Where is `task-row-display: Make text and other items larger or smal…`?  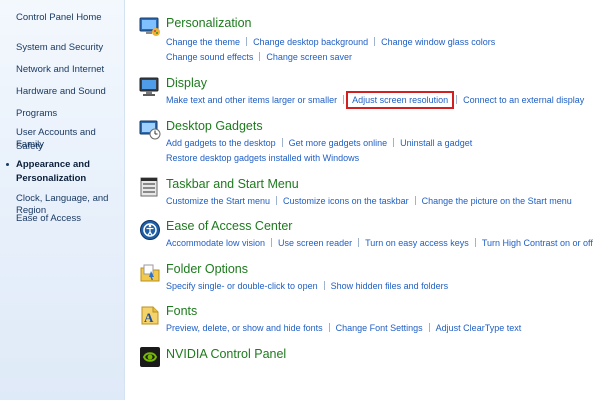
task-row-display: Make text and other items larger or smal… is located at coordinates (375, 100).